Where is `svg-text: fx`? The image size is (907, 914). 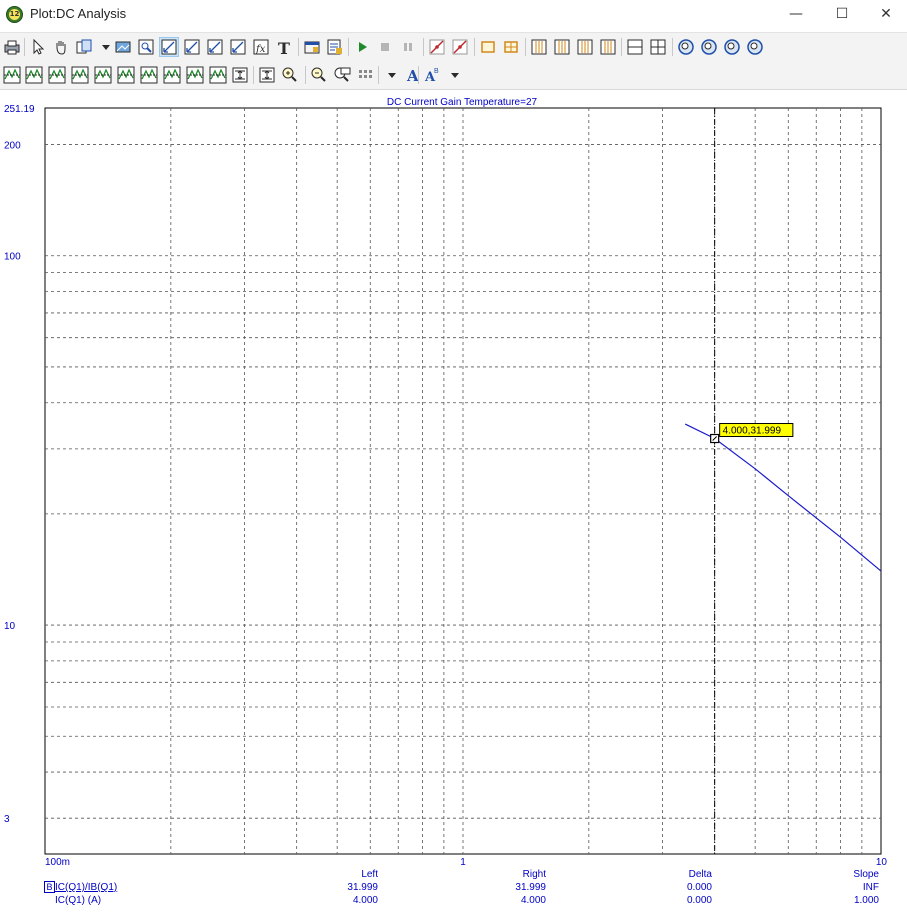 svg-text: fx is located at coordinates (260, 49).